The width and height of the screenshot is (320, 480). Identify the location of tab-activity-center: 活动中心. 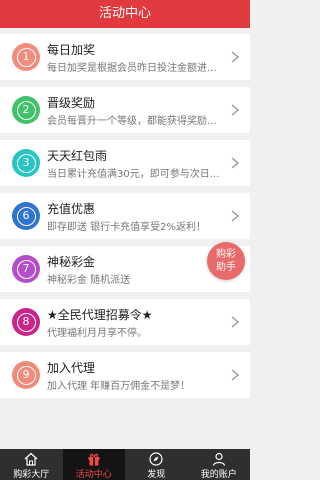
(93, 464).